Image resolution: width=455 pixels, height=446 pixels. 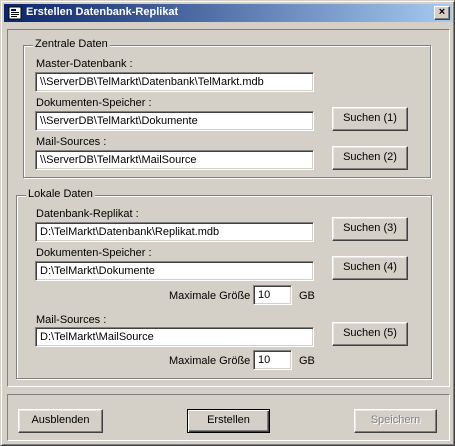 What do you see at coordinates (307, 296) in the screenshot?
I see `docs-max-size-unit: GB` at bounding box center [307, 296].